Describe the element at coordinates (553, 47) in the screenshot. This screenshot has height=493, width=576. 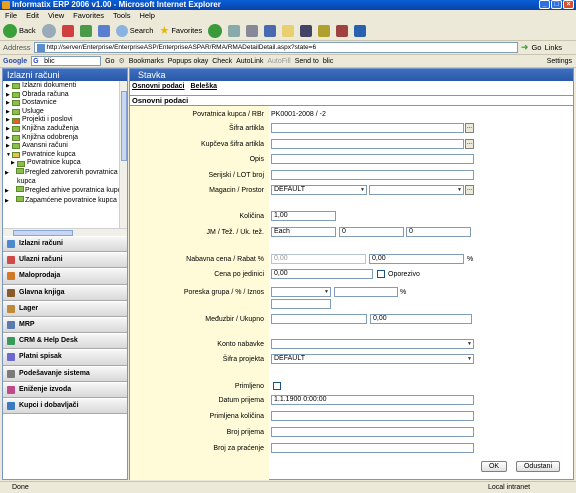
I see `links-button: Links` at that location.